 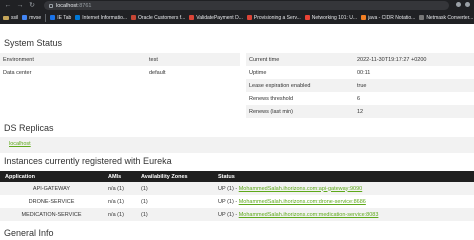 What do you see at coordinates (414, 98) in the screenshot?
I see `status-value: 6` at bounding box center [414, 98].